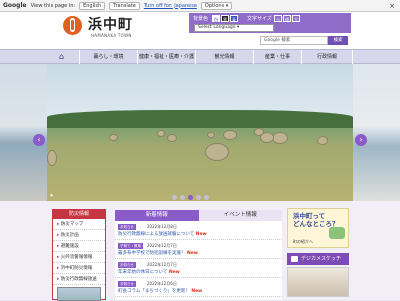 The image size is (400, 301). Describe the element at coordinates (15, 5) in the screenshot. I see `google-logo: Google` at that location.